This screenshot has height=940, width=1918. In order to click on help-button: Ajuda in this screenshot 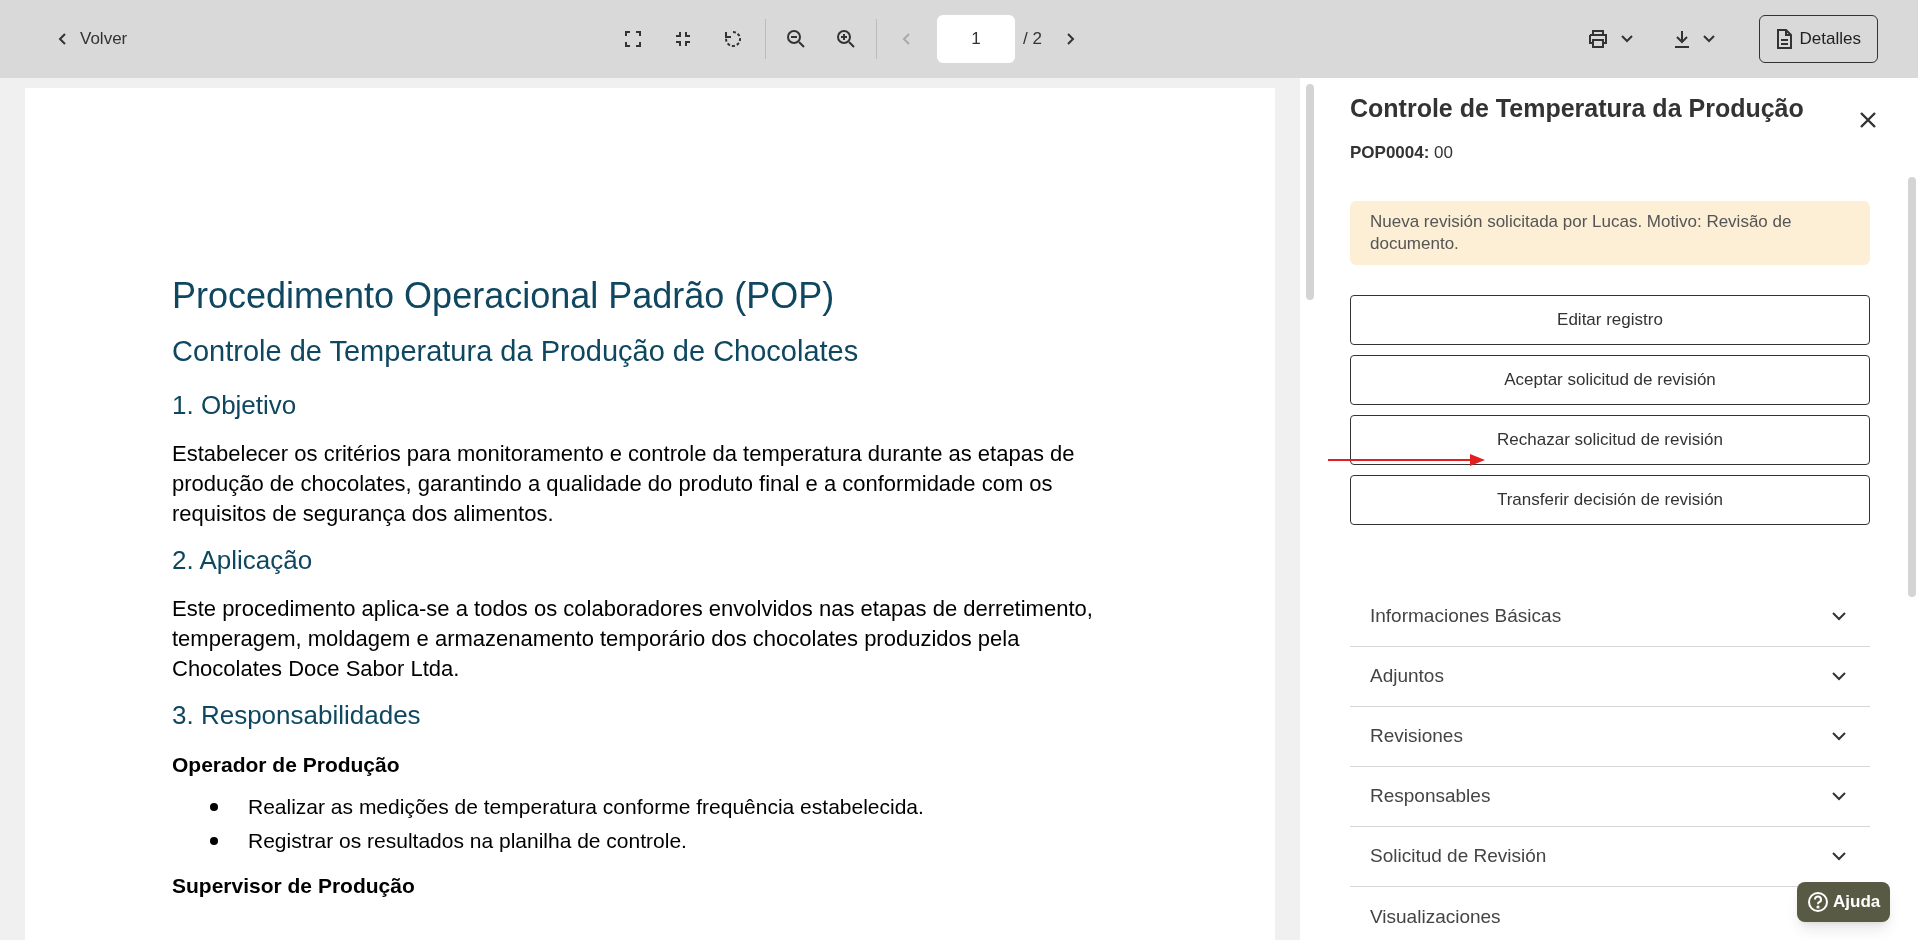, I will do `click(1844, 902)`.